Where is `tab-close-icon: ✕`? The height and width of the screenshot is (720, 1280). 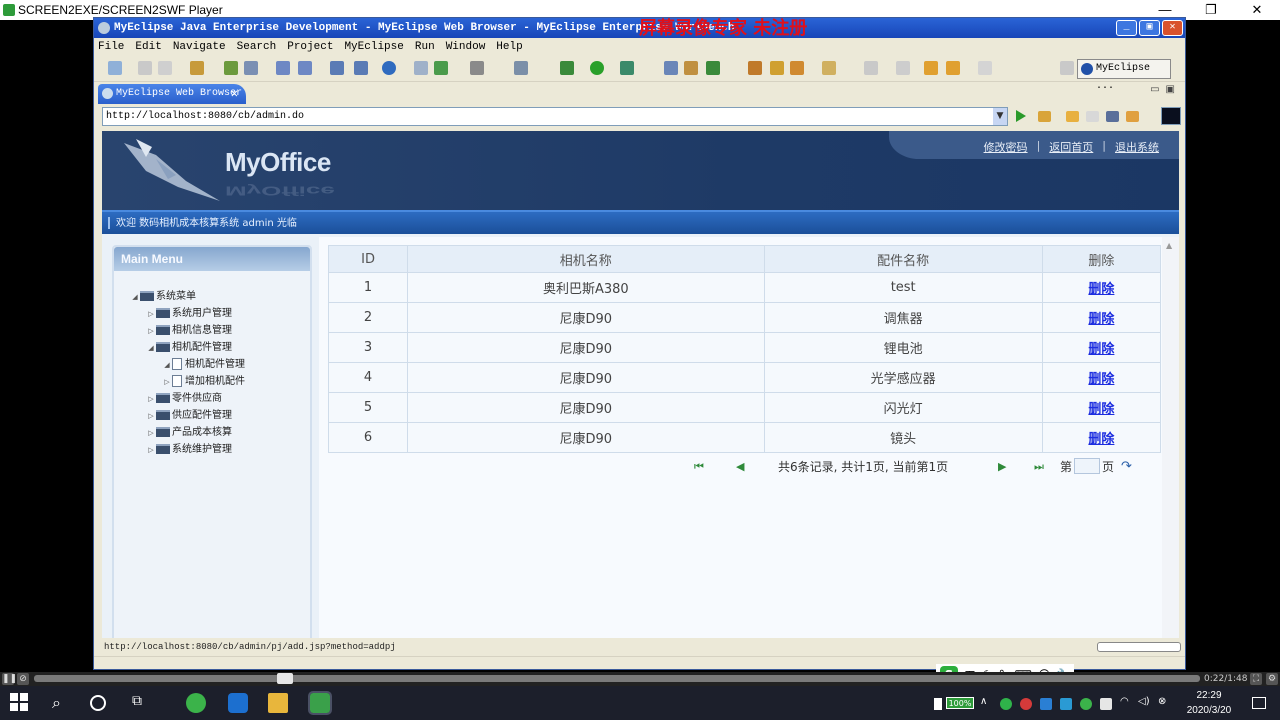 tab-close-icon: ✕ is located at coordinates (234, 94).